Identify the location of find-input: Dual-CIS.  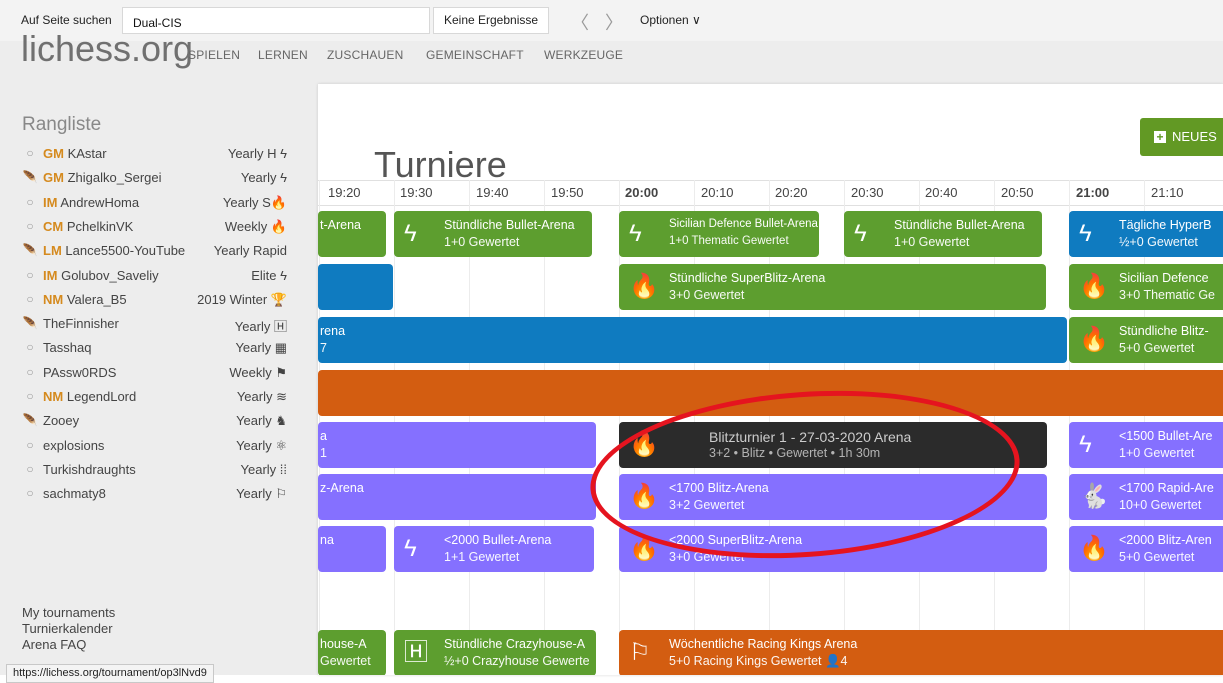
(276, 20).